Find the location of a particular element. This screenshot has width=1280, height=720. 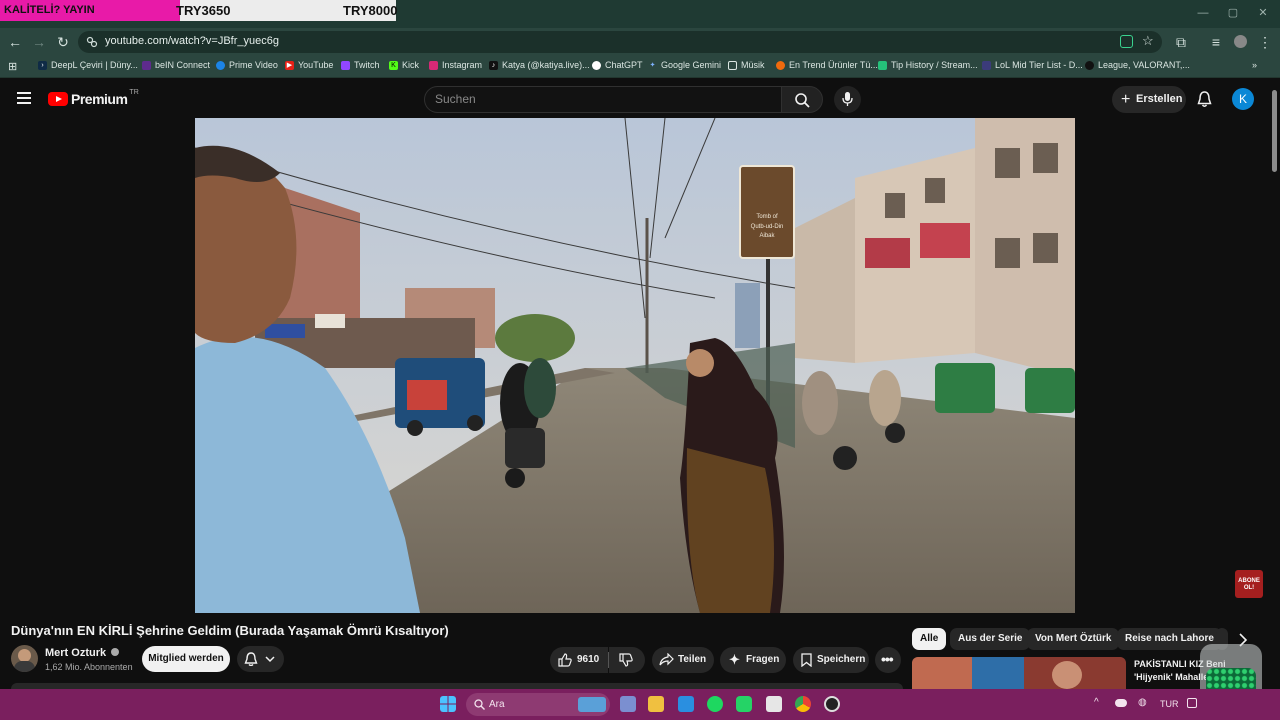

bookmark-instagram: Instagram is located at coordinates (455, 65).